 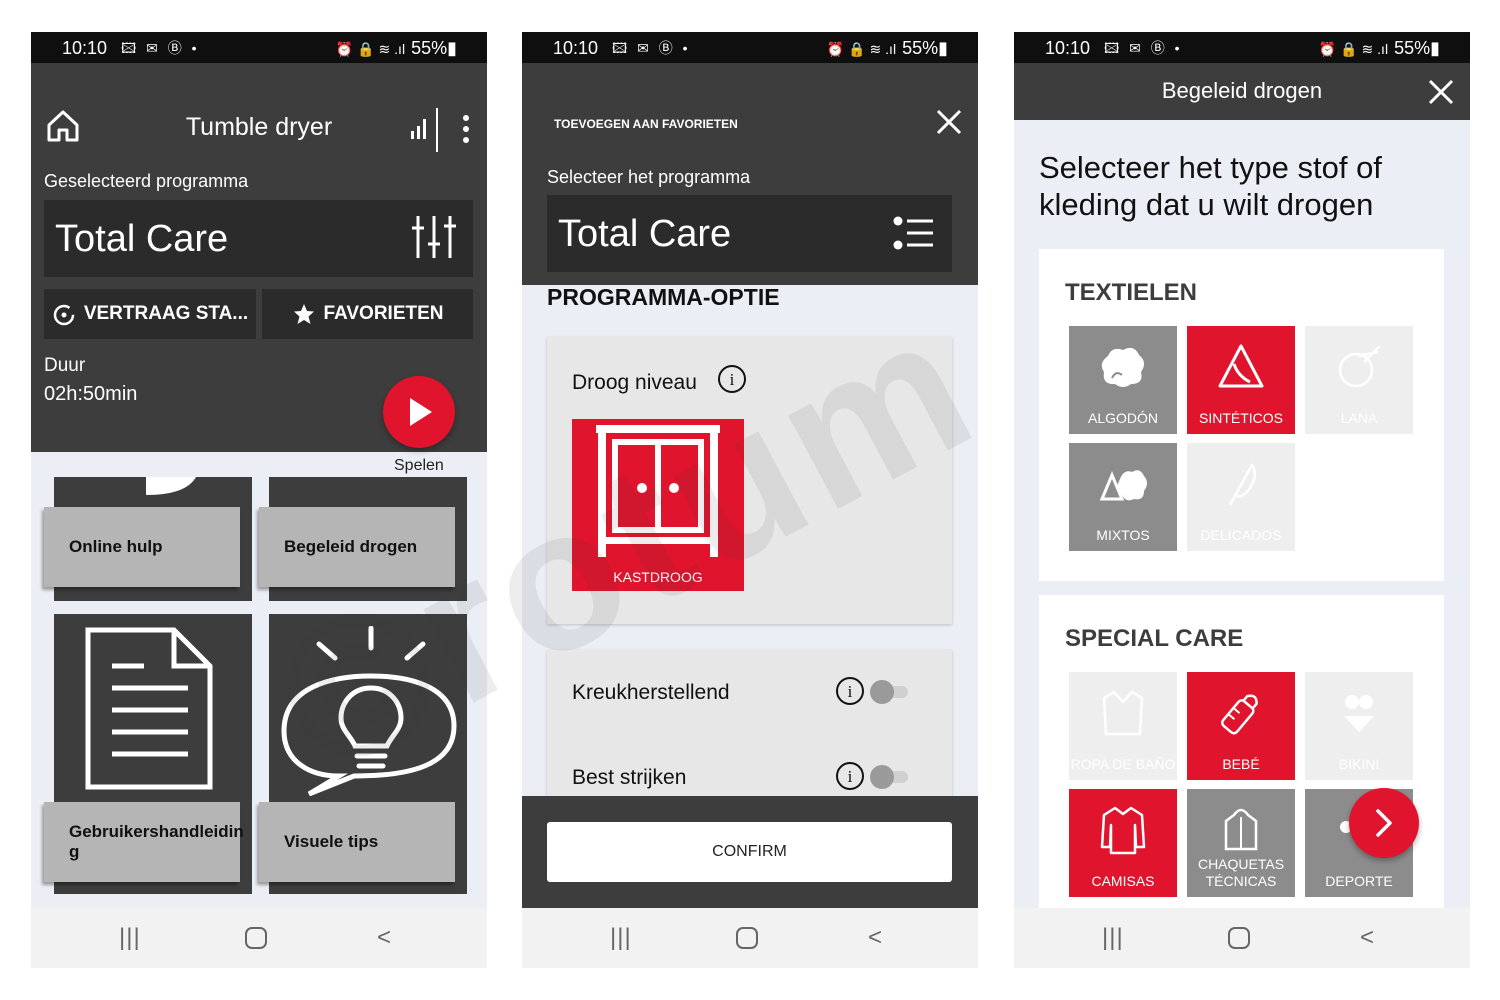 What do you see at coordinates (1240, 418) in the screenshot?
I see `fabric-label: SINTÉTICOS` at bounding box center [1240, 418].